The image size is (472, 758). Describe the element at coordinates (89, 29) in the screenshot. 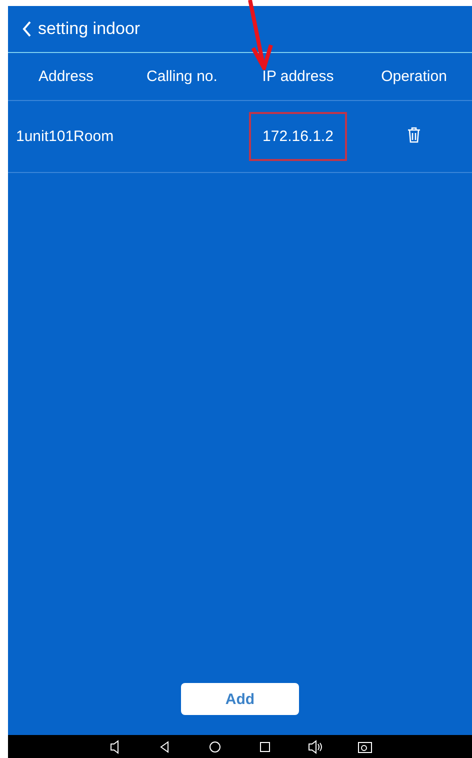

I see `screen-title: setting indoor` at that location.